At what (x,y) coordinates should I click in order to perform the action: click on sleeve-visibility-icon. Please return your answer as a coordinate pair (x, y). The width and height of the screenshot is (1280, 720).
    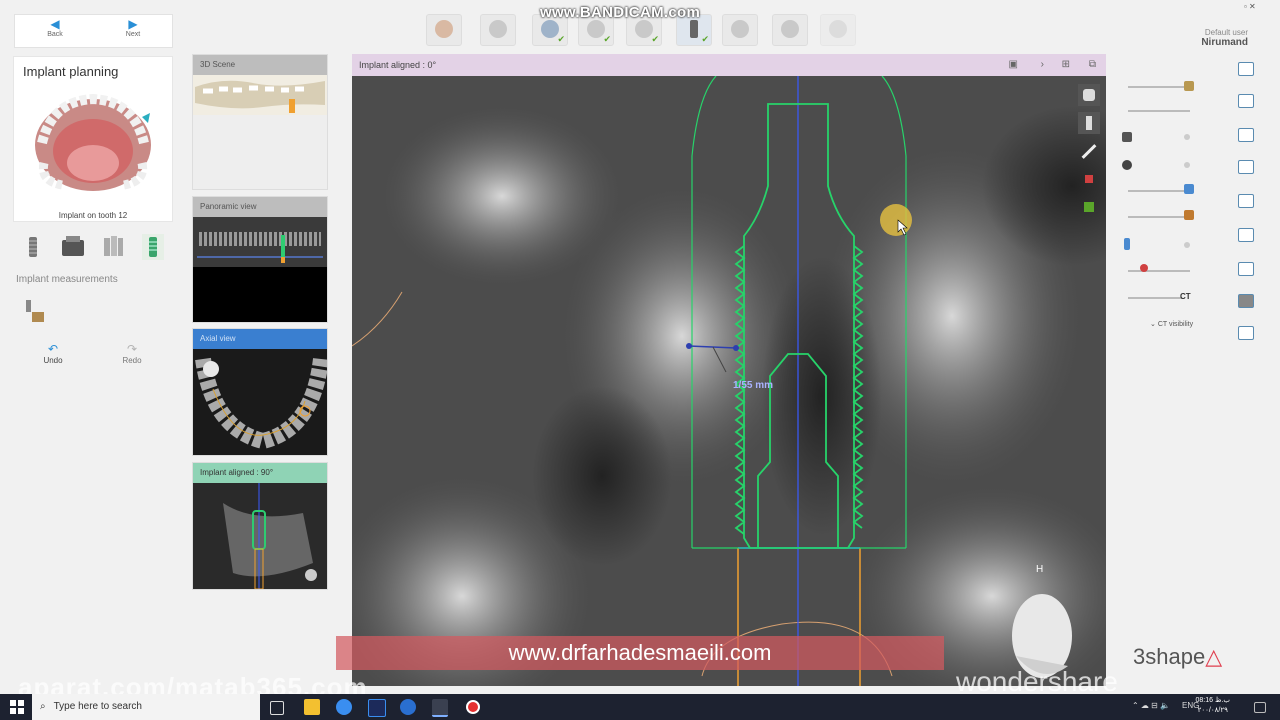
    Looking at the image, I should click on (1127, 165).